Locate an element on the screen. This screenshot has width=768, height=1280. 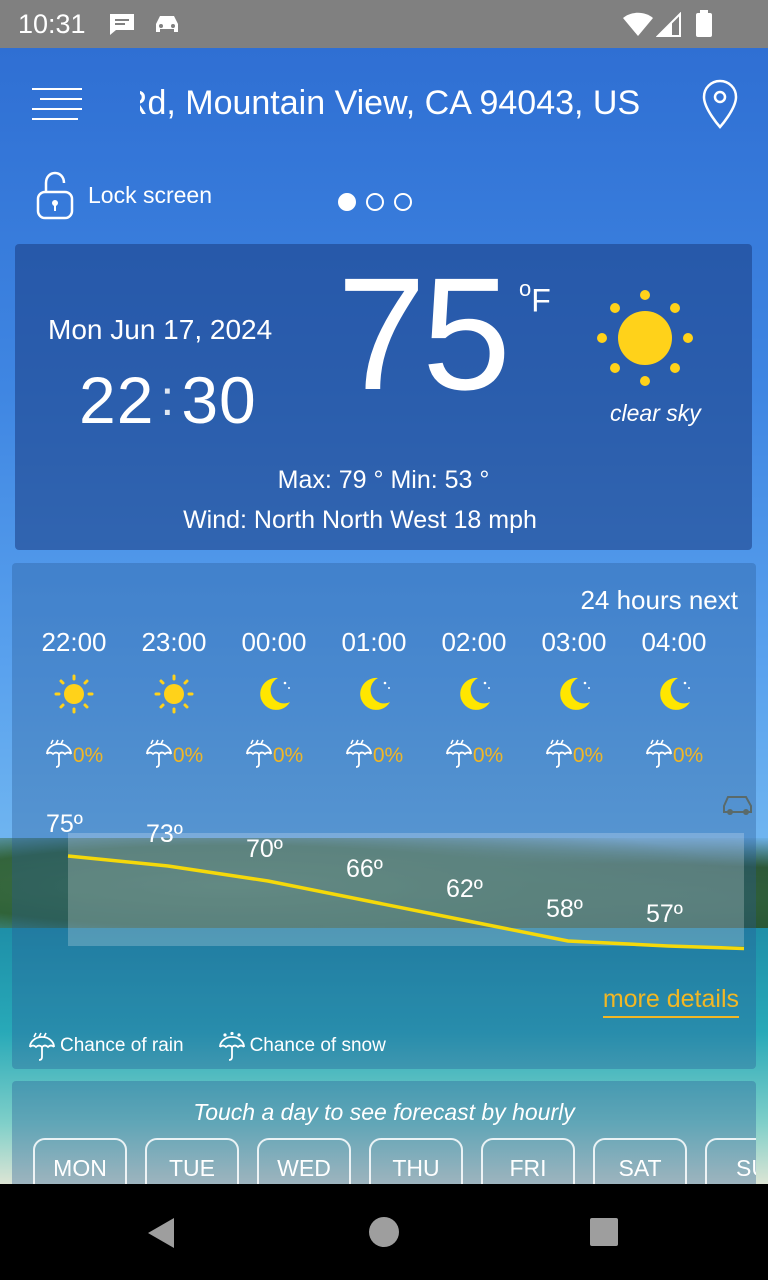
weather-condition: clear sky is located at coordinates (655, 413).